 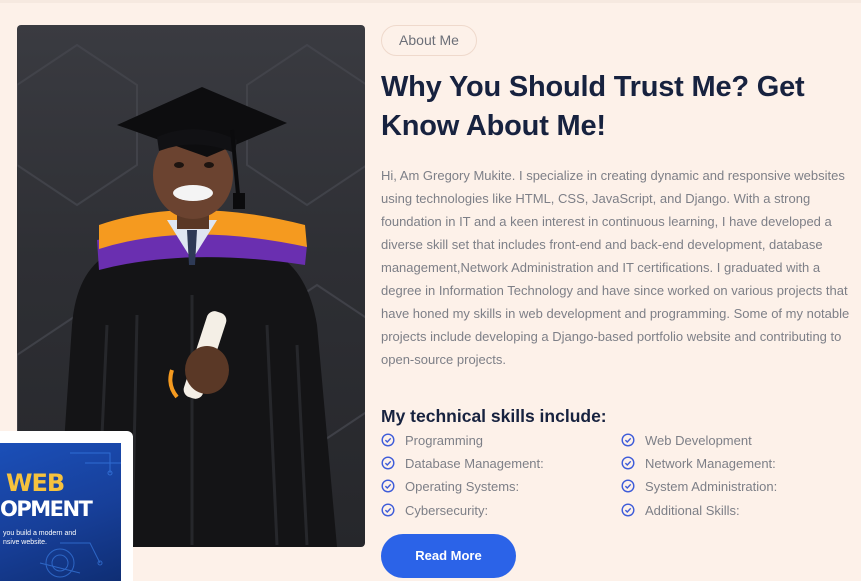 I want to click on skill-label: Network Management:, so click(x=710, y=463).